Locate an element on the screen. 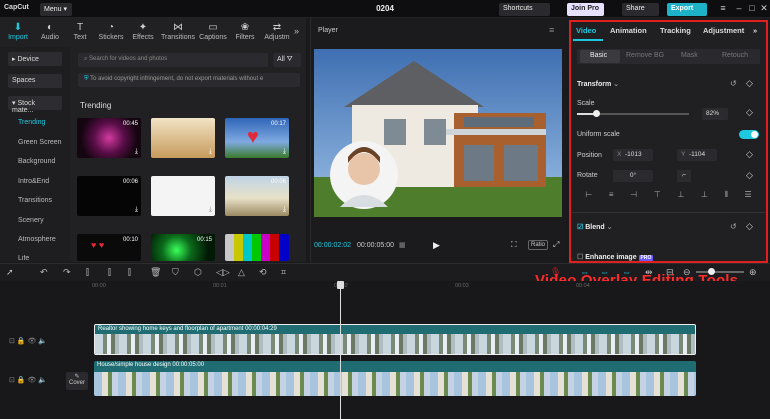 The width and height of the screenshot is (770, 419). sidebar-item-atmosphere: Atmosphere is located at coordinates (37, 239).